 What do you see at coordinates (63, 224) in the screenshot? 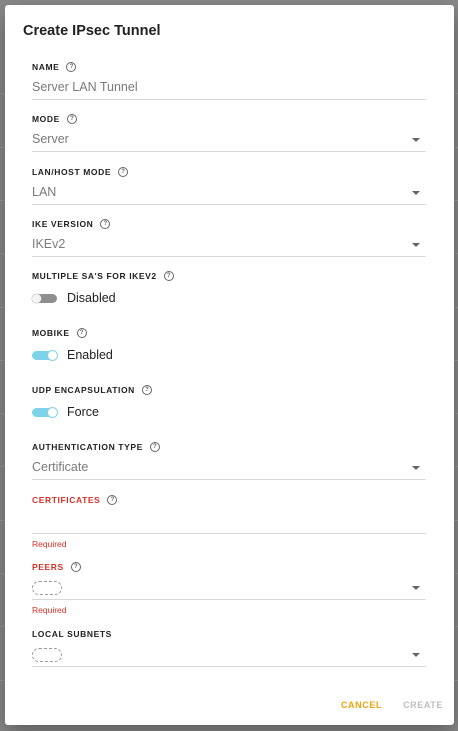
I see `ike-version-label: IKE VERSION` at bounding box center [63, 224].